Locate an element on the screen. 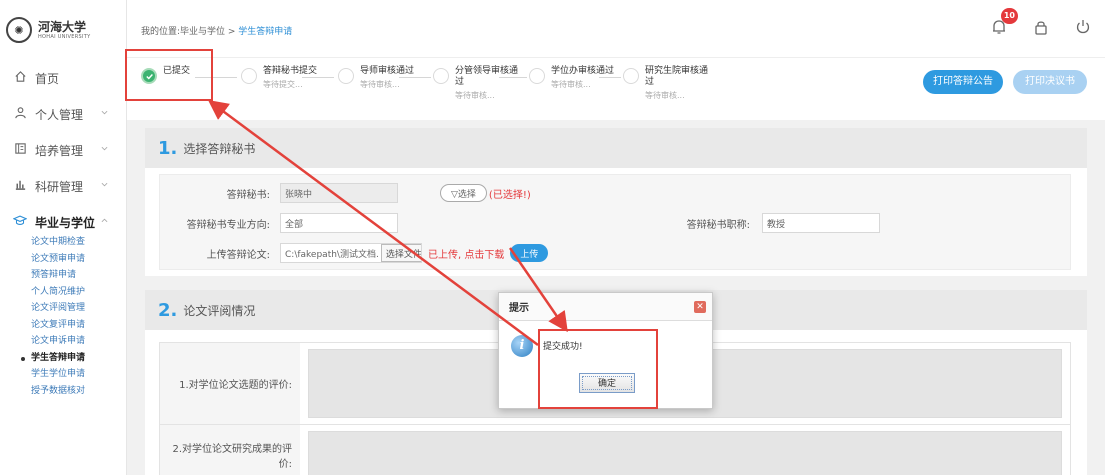  subnav-item: 论文评阅管理 is located at coordinates (78, 308).